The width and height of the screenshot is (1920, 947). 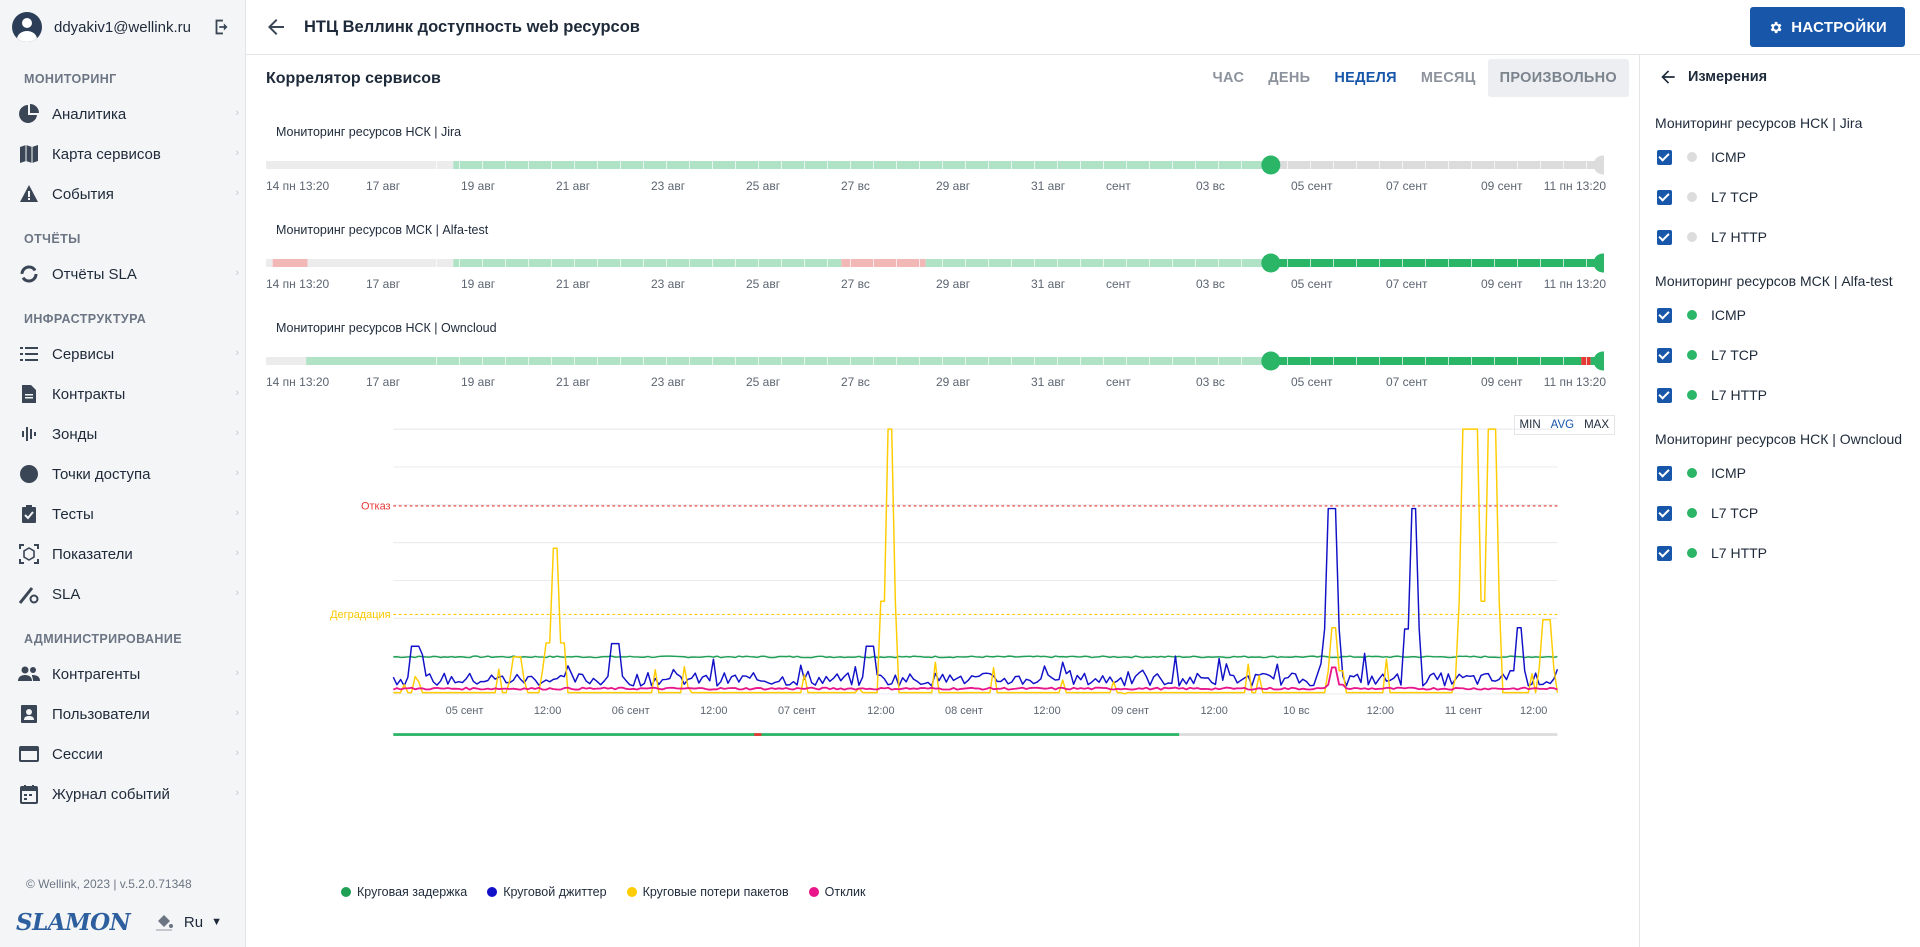 I want to click on period-tab: ЧАС, so click(x=1229, y=78).